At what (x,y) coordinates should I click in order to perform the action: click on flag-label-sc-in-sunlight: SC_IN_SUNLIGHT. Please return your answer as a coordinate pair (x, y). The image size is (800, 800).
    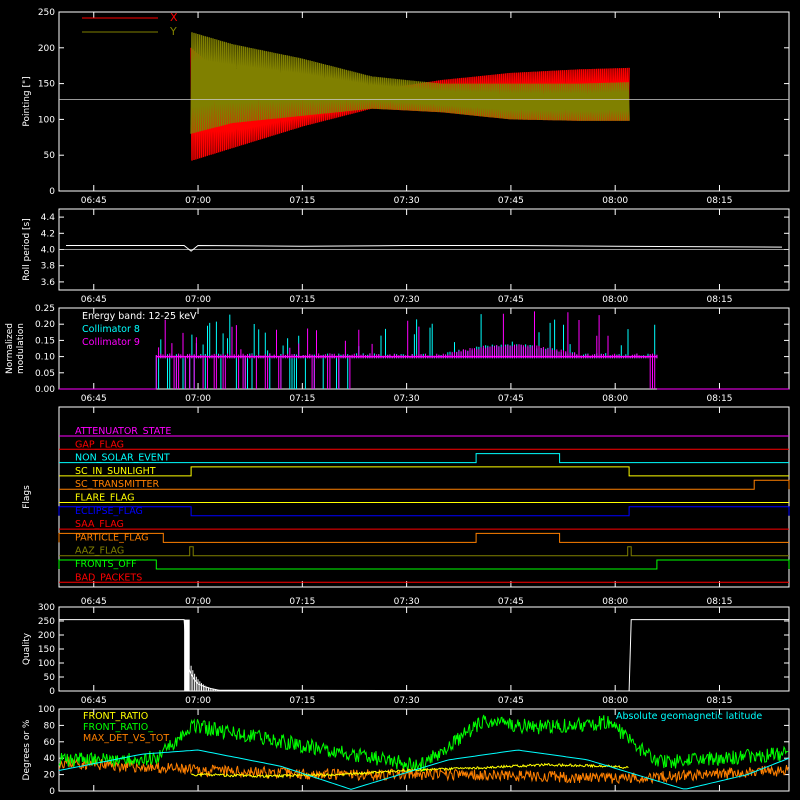
    Looking at the image, I should click on (115, 471).